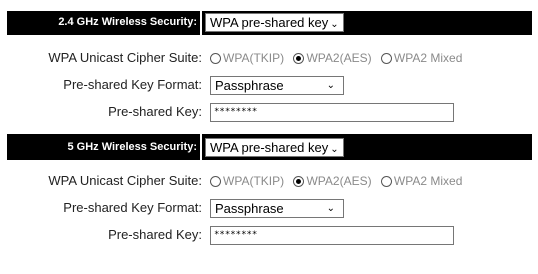  Describe the element at coordinates (127, 22) in the screenshot. I see `security-header-label: 2.4 GHz Wireless Security:` at that location.